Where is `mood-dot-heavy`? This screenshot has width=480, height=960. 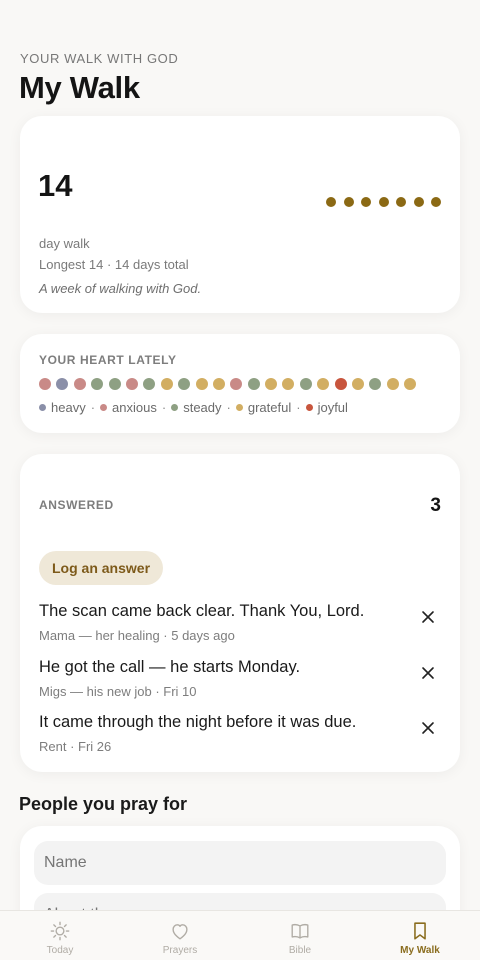
mood-dot-heavy is located at coordinates (62, 384).